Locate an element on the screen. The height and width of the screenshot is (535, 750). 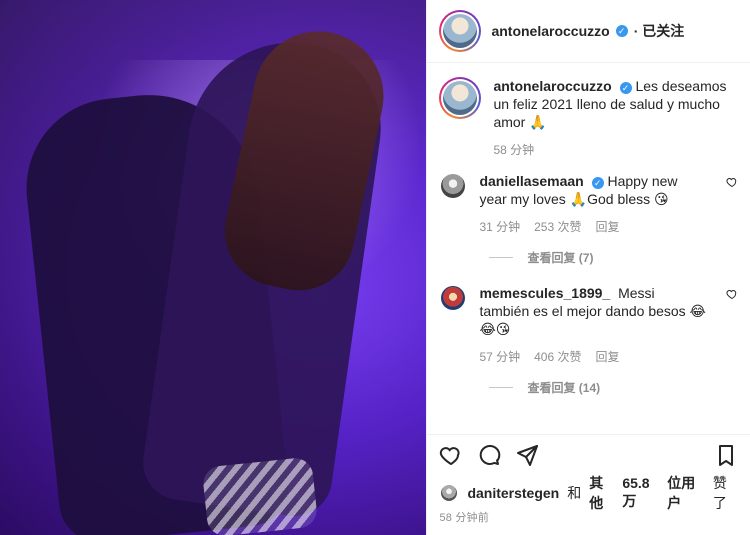
caption-avatar-image is located at coordinates (460, 98).